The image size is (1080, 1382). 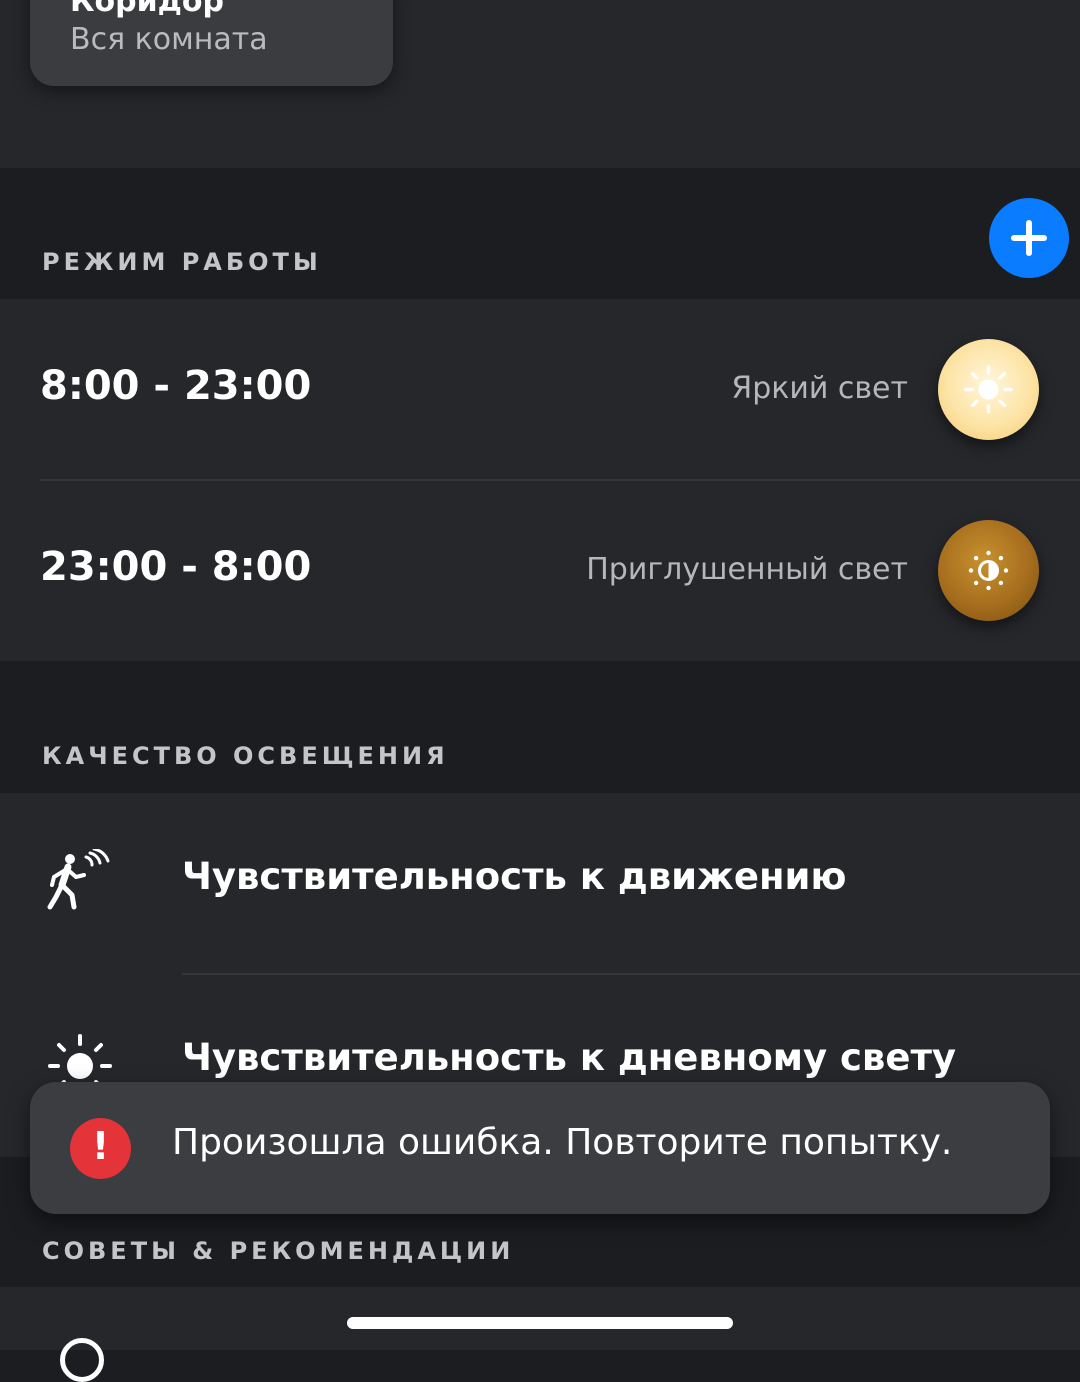 I want to click on schedule-scene-label: Приглушенный свет, so click(x=747, y=569).